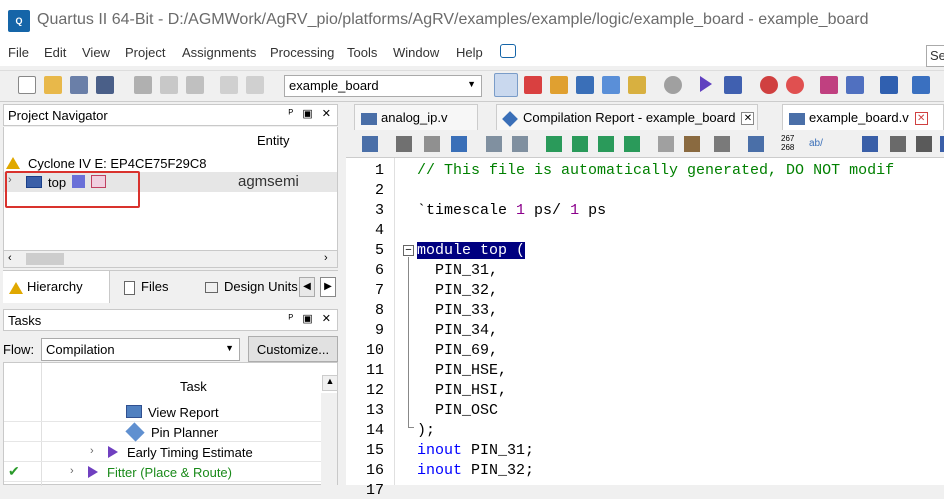  I want to click on find-replace-icon, so click(432, 144).